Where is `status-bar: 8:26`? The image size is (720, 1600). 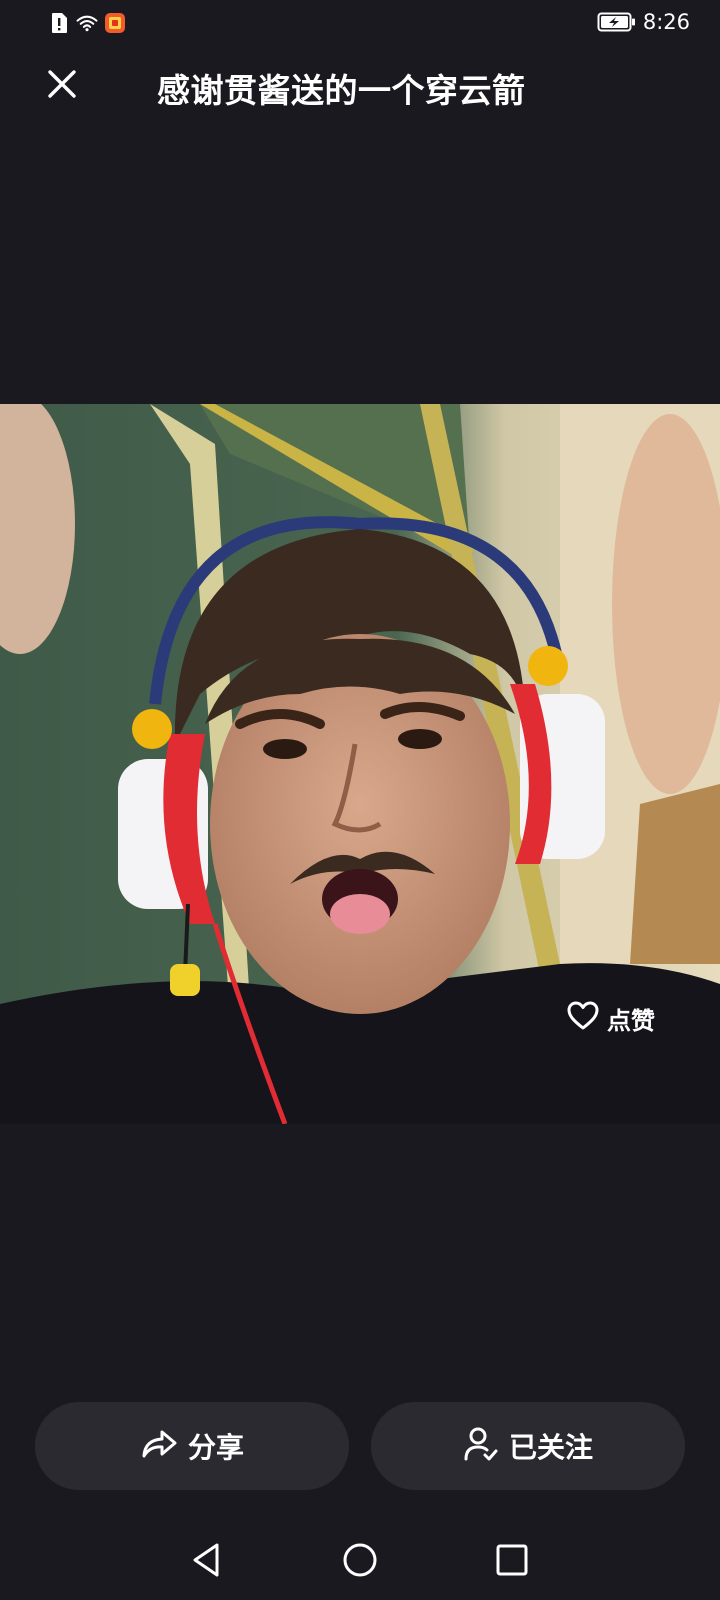 status-bar: 8:26 is located at coordinates (360, 24).